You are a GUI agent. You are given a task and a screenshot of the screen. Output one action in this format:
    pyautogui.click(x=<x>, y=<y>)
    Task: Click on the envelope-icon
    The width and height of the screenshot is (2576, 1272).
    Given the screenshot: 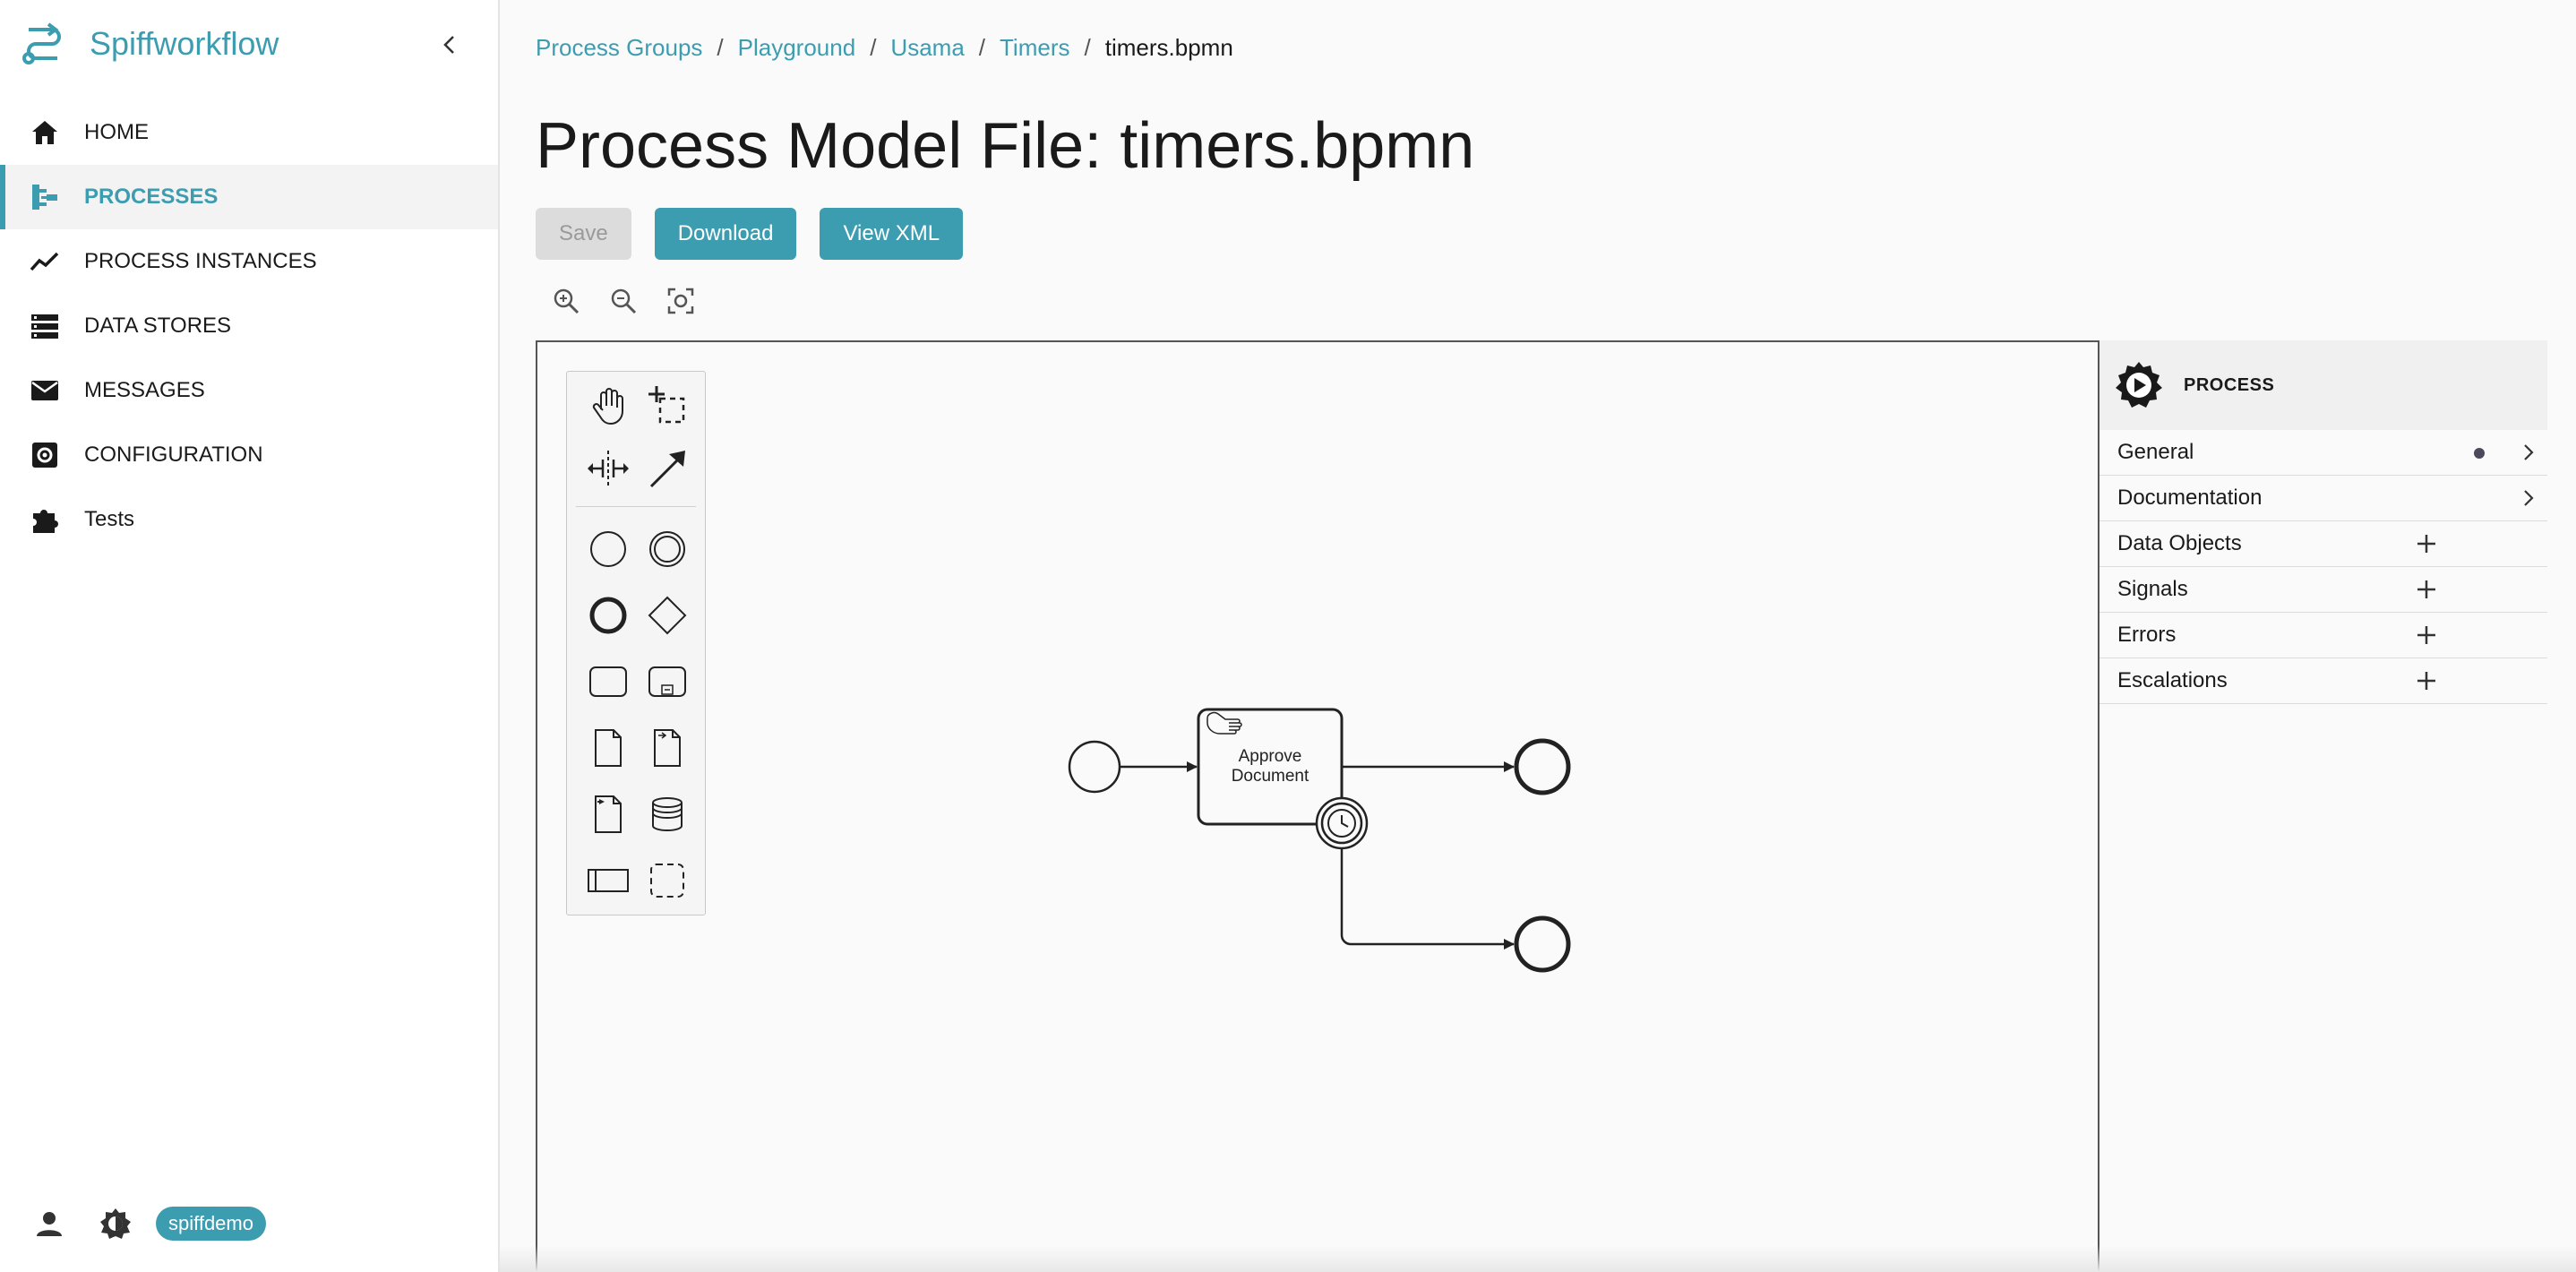 What is the action you would take?
    pyautogui.click(x=44, y=391)
    